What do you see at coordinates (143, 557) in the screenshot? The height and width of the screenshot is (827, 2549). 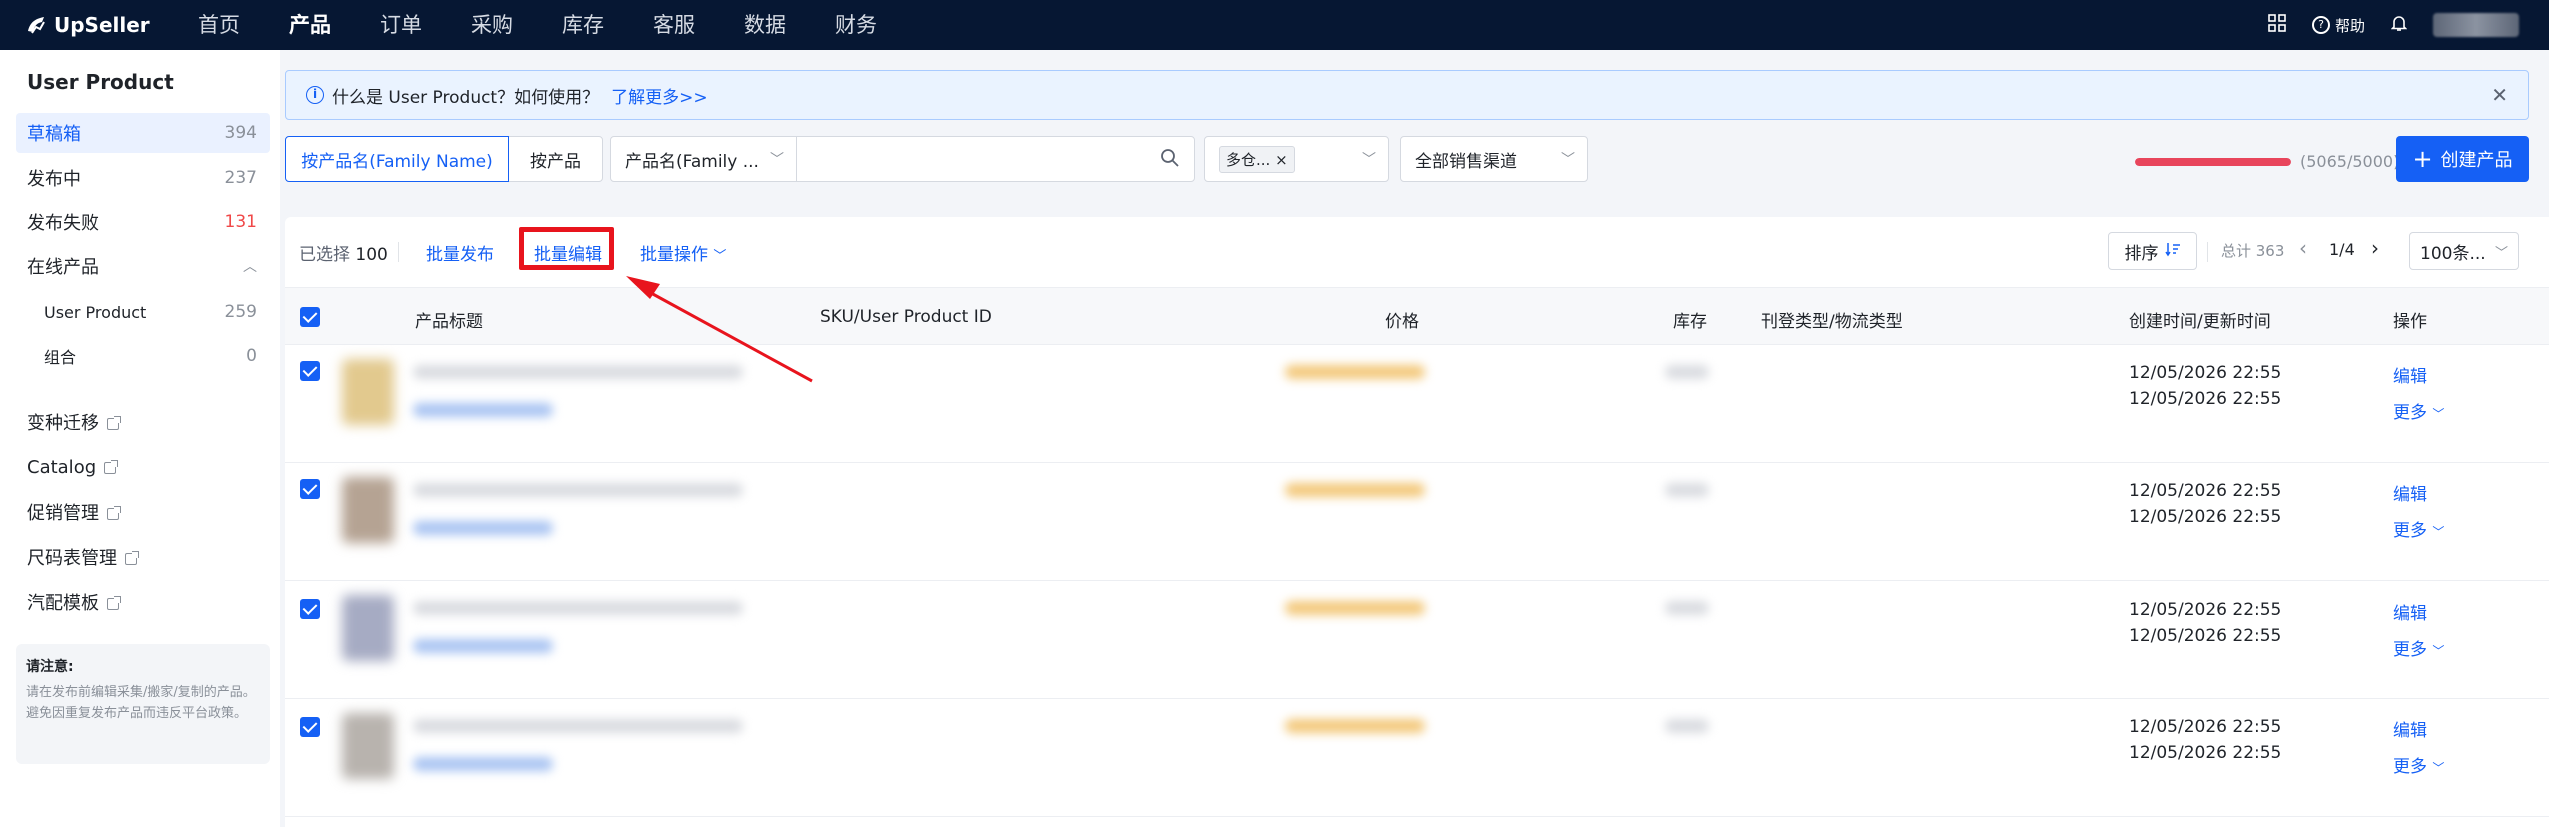 I see `sidebar-item-size-chart: 尺码表管理` at bounding box center [143, 557].